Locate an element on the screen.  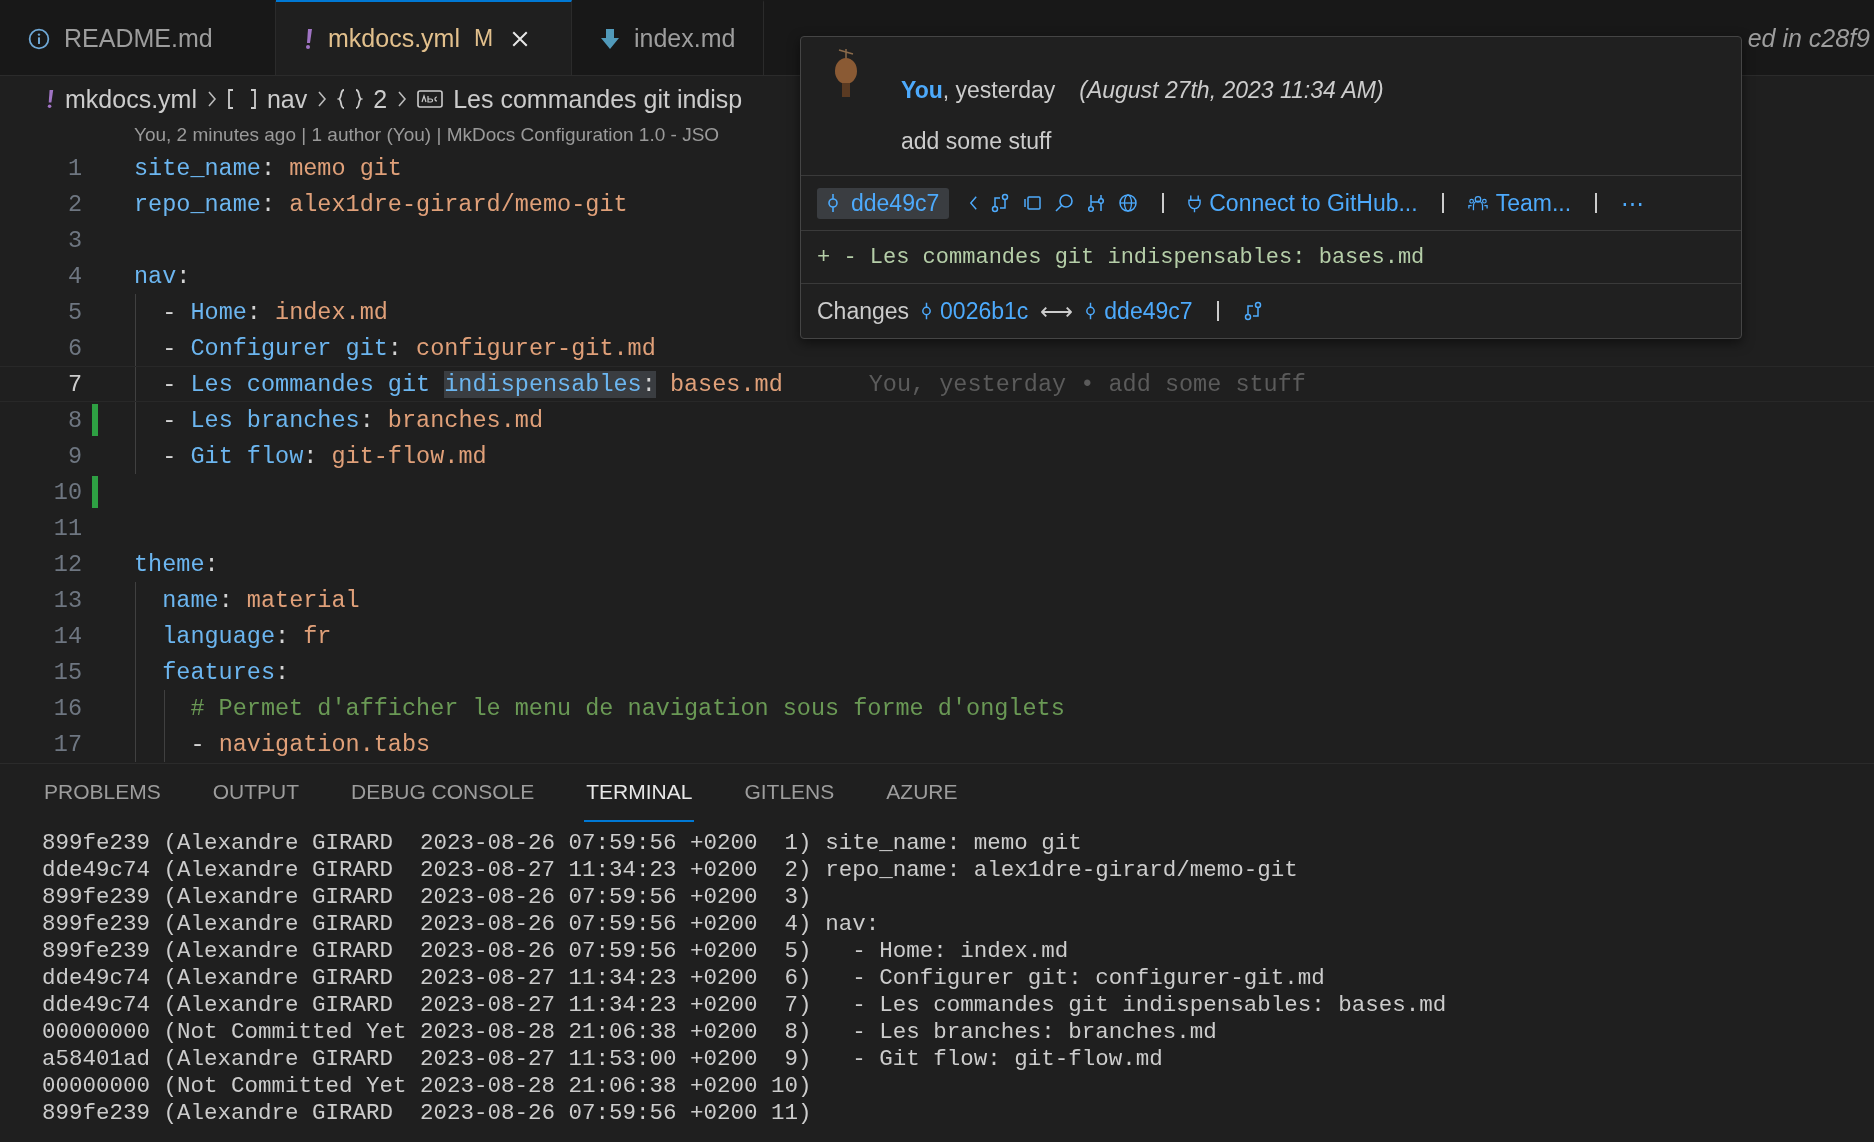
tab-label: ed in c28f9 is located at coordinates (1808, 38).